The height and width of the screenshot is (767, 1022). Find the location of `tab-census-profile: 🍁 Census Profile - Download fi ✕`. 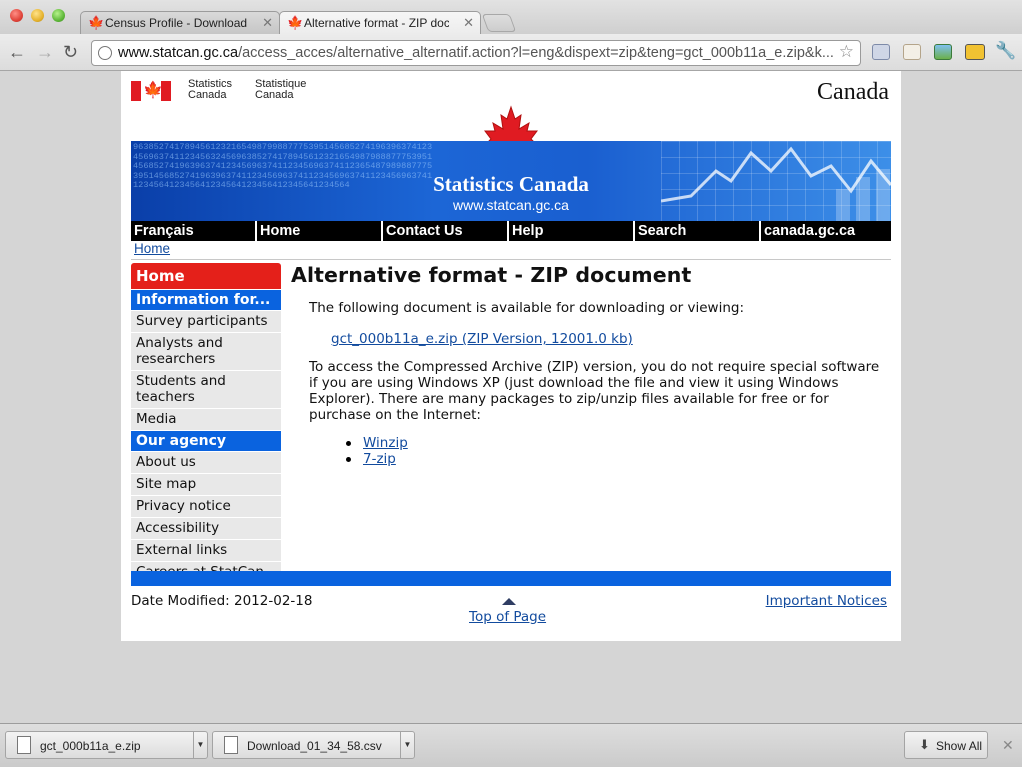

tab-census-profile: 🍁 Census Profile - Download fi ✕ is located at coordinates (180, 22).